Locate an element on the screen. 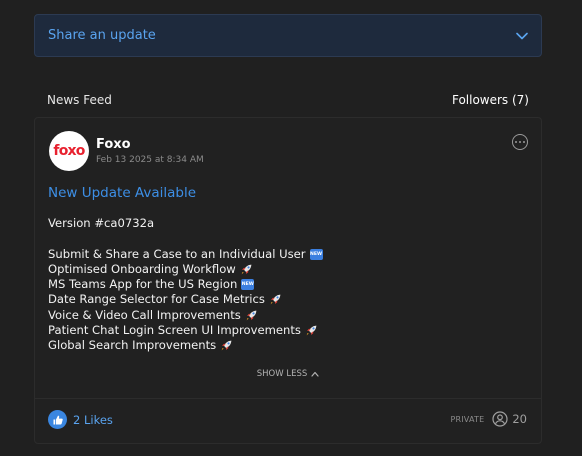 The height and width of the screenshot is (456, 582). followers-link: Followers (7) is located at coordinates (490, 100).